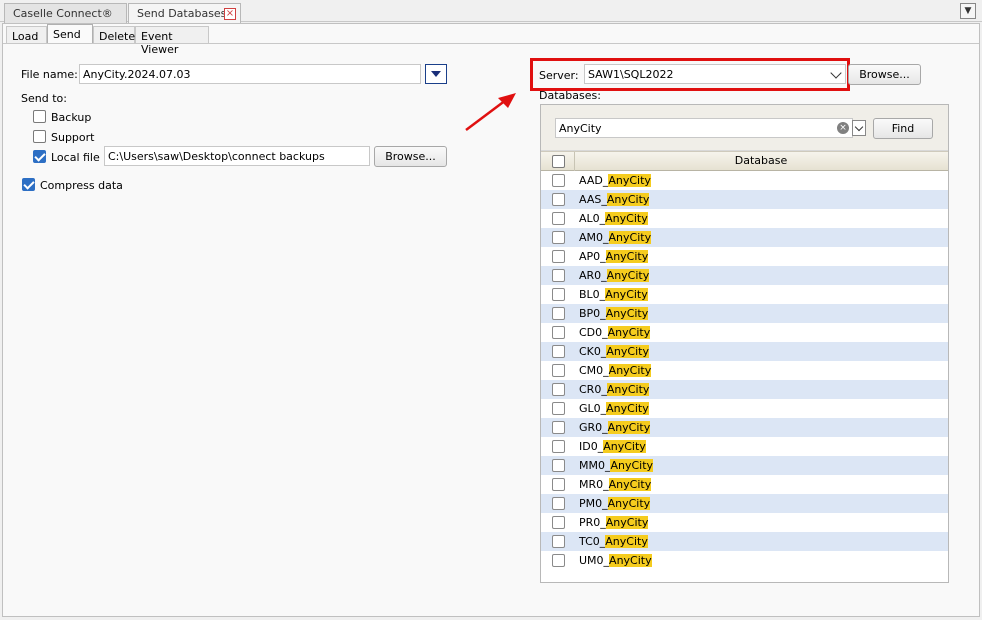 The image size is (982, 620). I want to click on file-name-label: File name:, so click(49, 74).